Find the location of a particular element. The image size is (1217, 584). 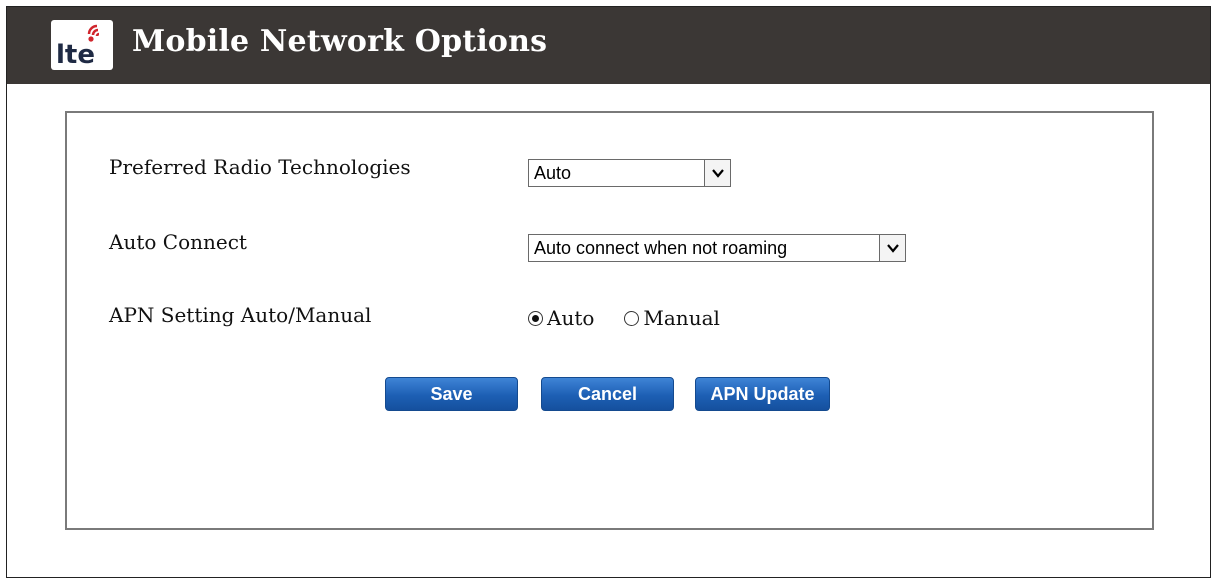

auto-connect-select: Auto connect when not roaming is located at coordinates (717, 248).